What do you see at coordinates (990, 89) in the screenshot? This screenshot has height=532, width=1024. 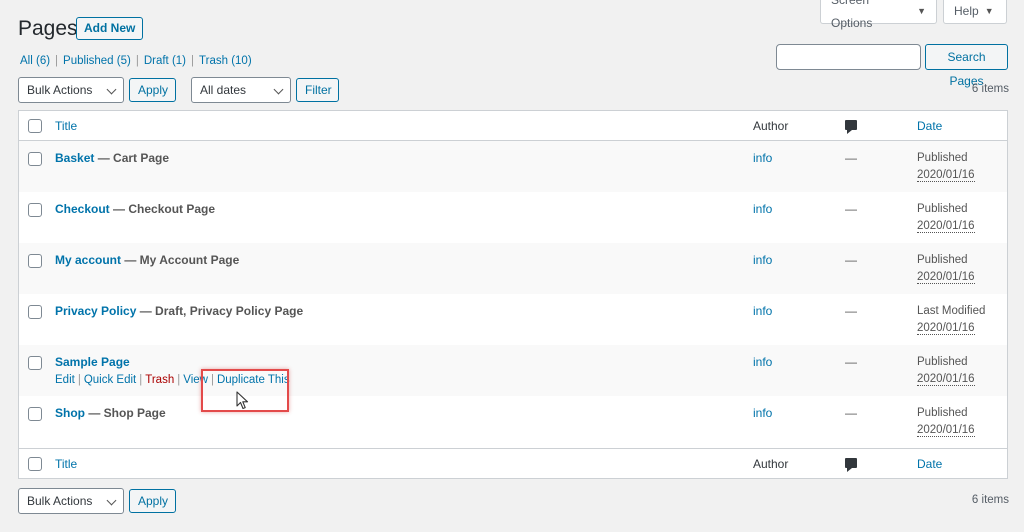 I see `items-count: 6 items` at bounding box center [990, 89].